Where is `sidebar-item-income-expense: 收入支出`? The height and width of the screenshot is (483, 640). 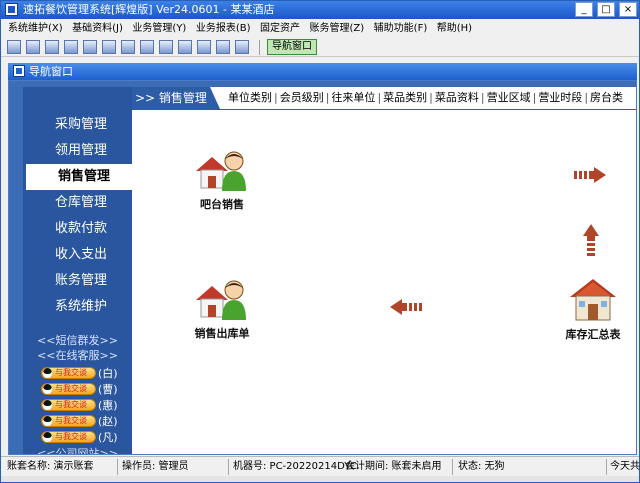 sidebar-item-income-expense: 收入支出 is located at coordinates (77, 255).